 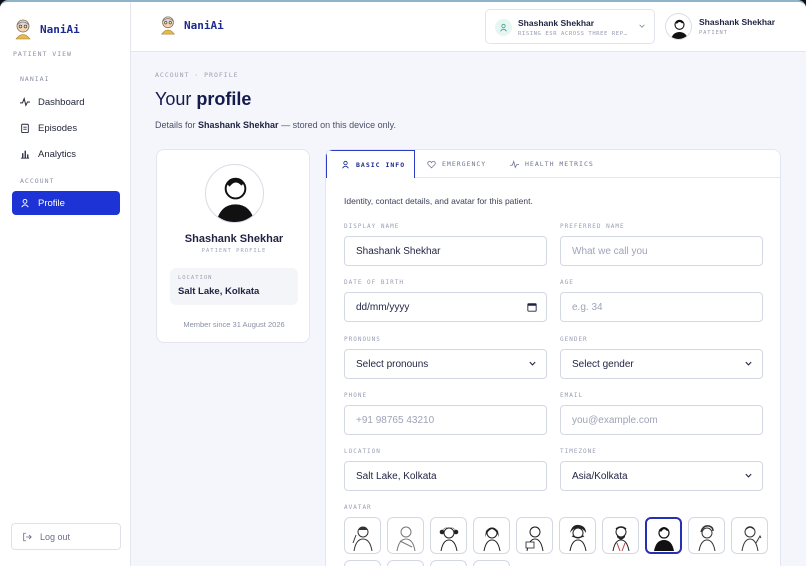 What do you see at coordinates (66, 203) in the screenshot?
I see `sidebar-item-profile: Profile` at bounding box center [66, 203].